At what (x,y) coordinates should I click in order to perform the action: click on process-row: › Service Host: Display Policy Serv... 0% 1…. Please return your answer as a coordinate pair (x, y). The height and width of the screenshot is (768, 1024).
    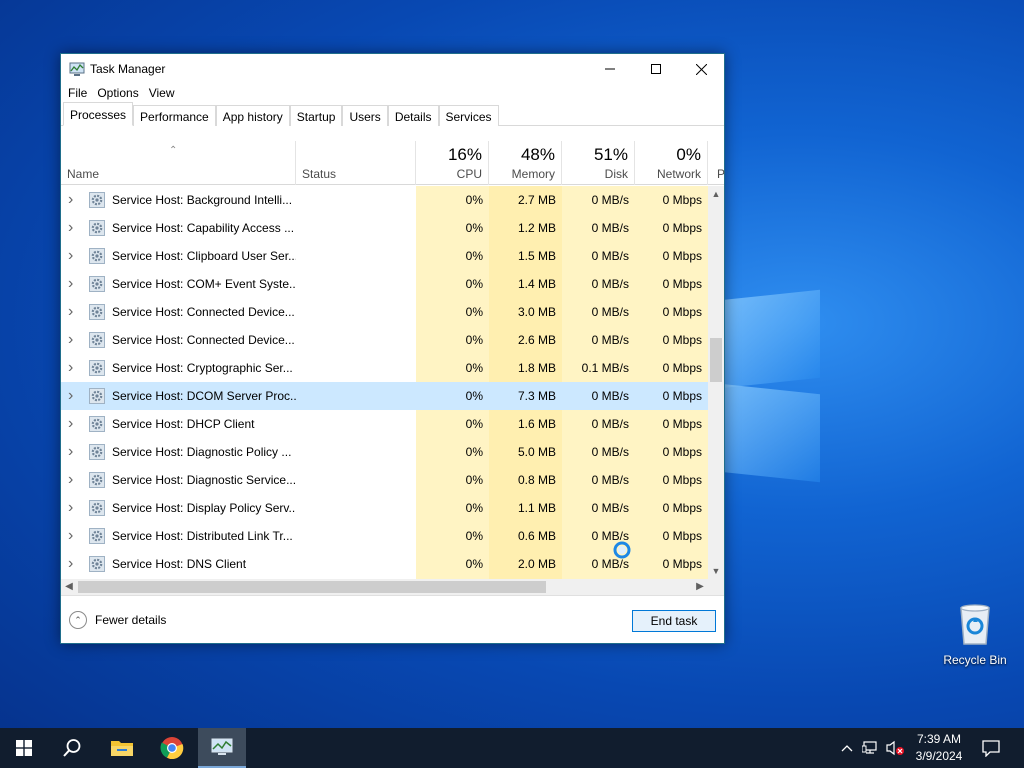
    Looking at the image, I should click on (384, 508).